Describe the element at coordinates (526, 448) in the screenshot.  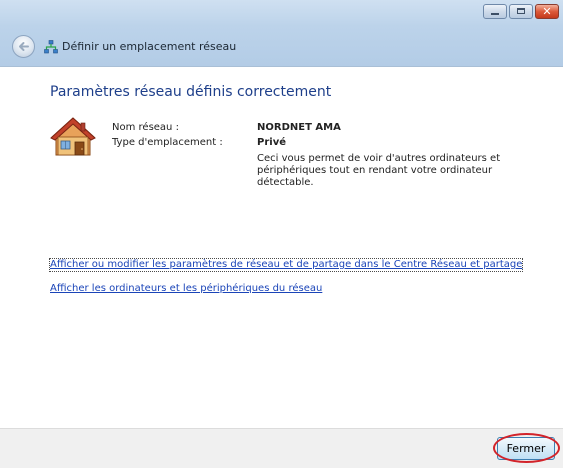
I see `close-button: Fermer` at that location.